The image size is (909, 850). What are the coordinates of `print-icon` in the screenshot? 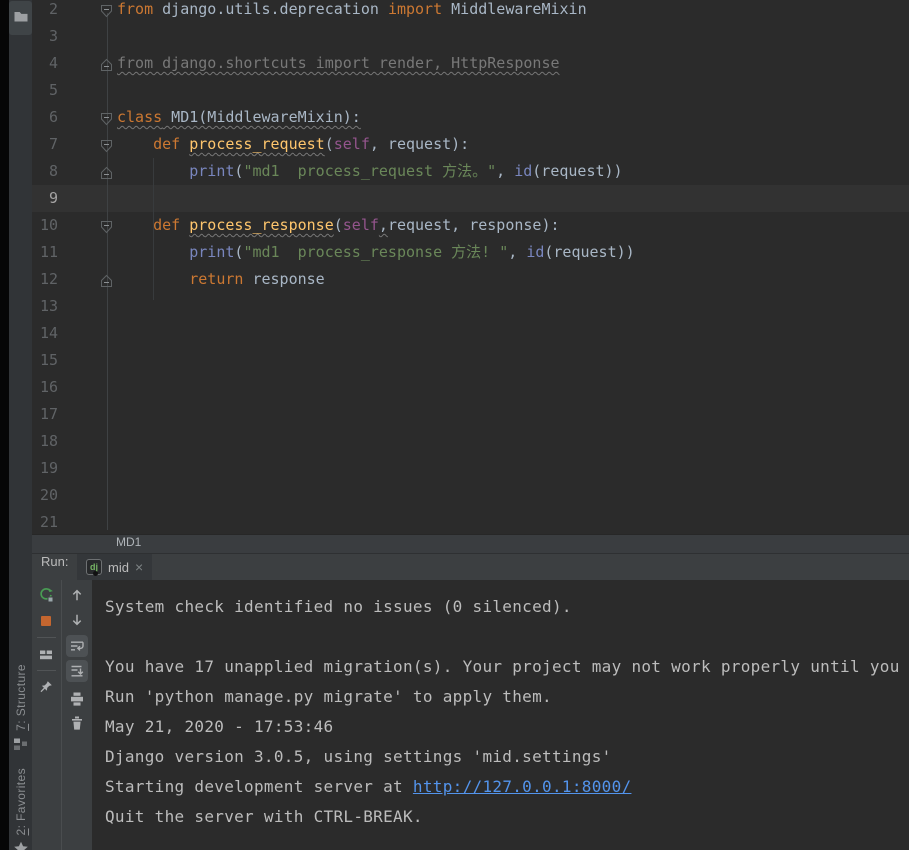 It's located at (77, 699).